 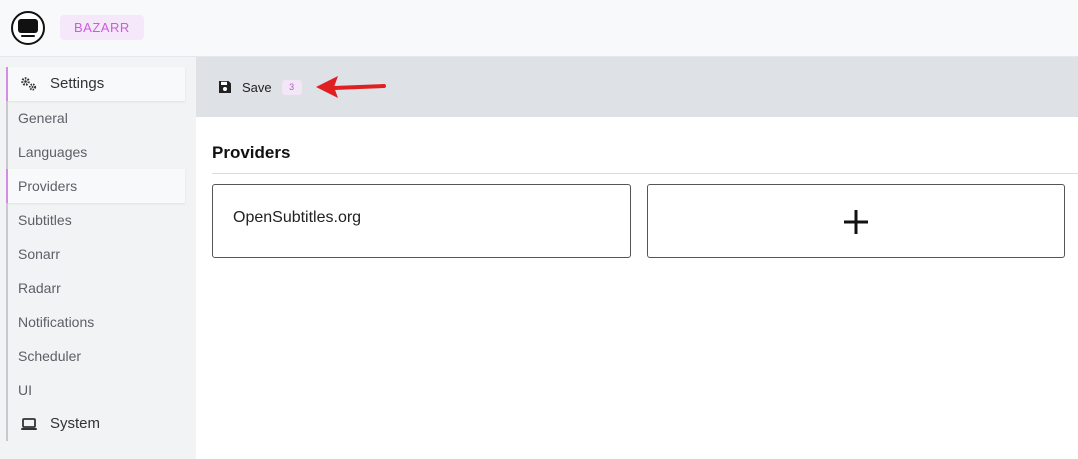 I want to click on save-label: Save, so click(x=257, y=87).